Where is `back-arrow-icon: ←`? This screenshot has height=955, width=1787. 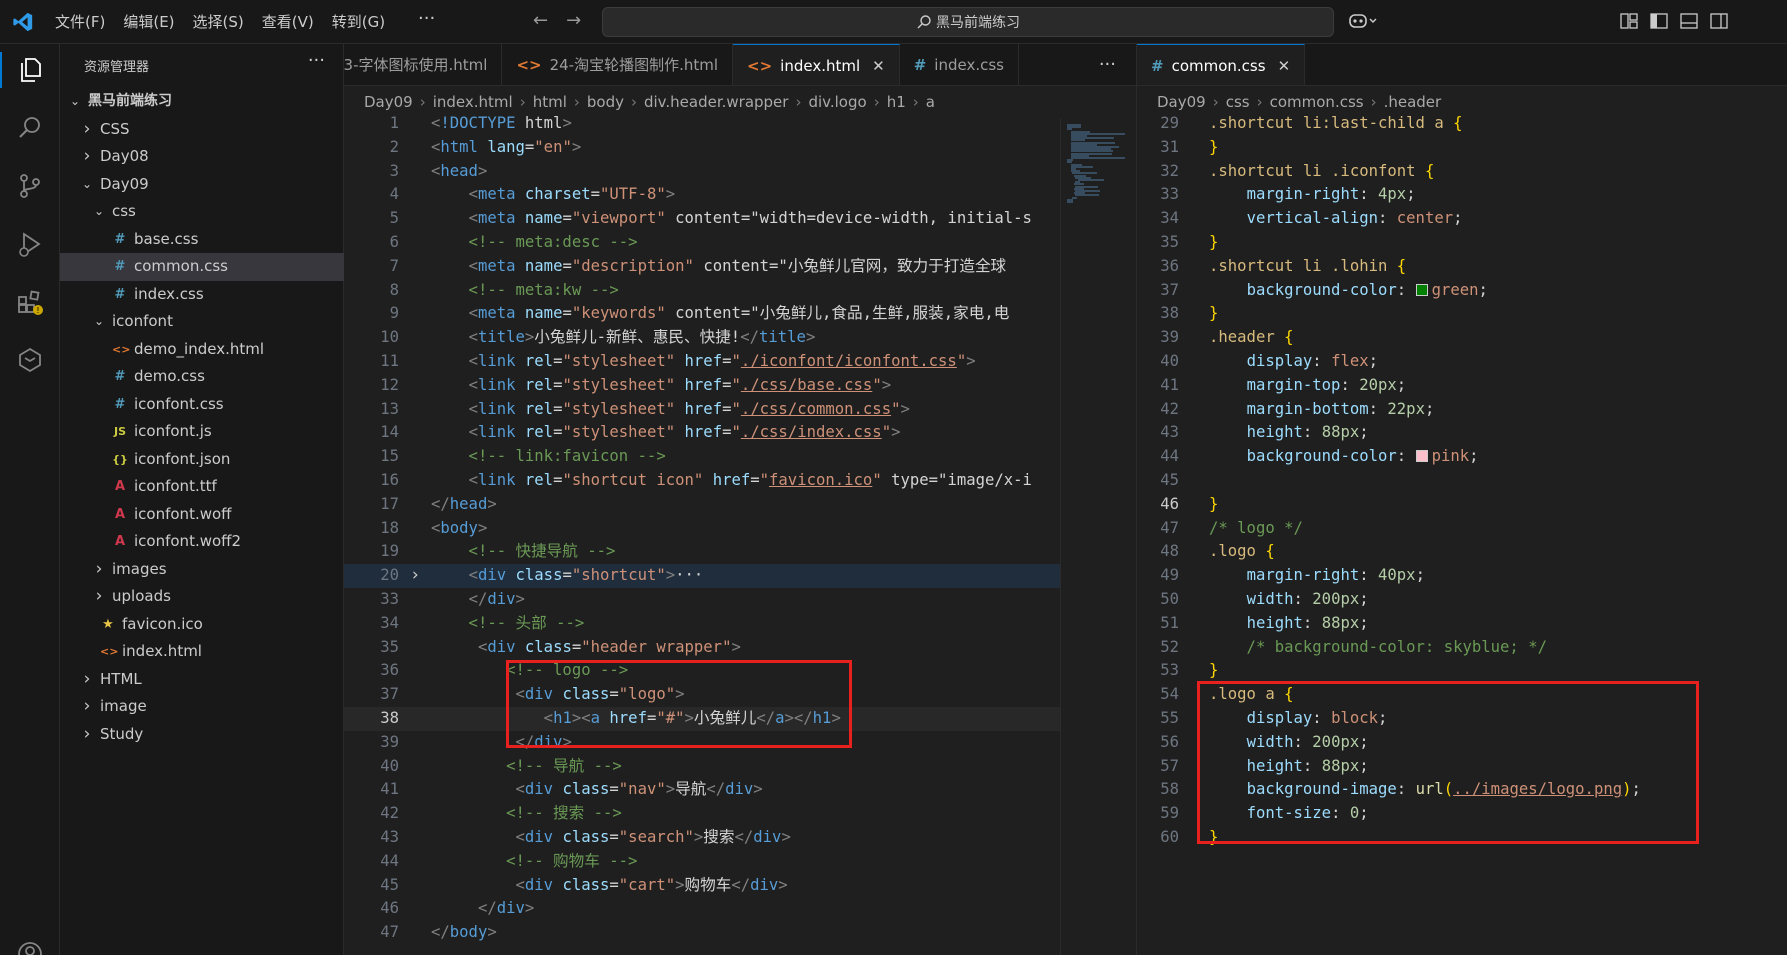 back-arrow-icon: ← is located at coordinates (540, 20).